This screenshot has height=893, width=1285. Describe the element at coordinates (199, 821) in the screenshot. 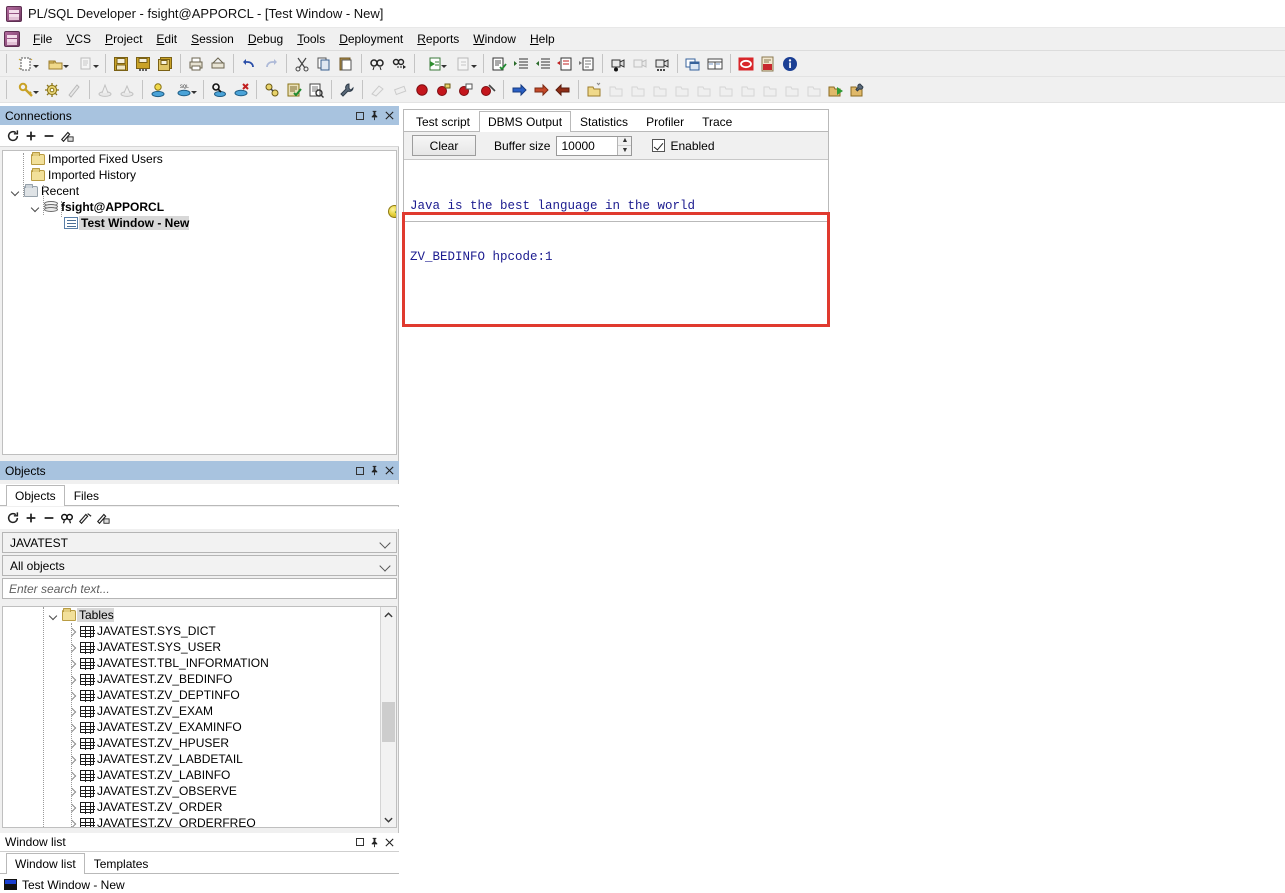

I see `tree-node-table: JAVATEST.ZV_ORDERFREQ` at that location.